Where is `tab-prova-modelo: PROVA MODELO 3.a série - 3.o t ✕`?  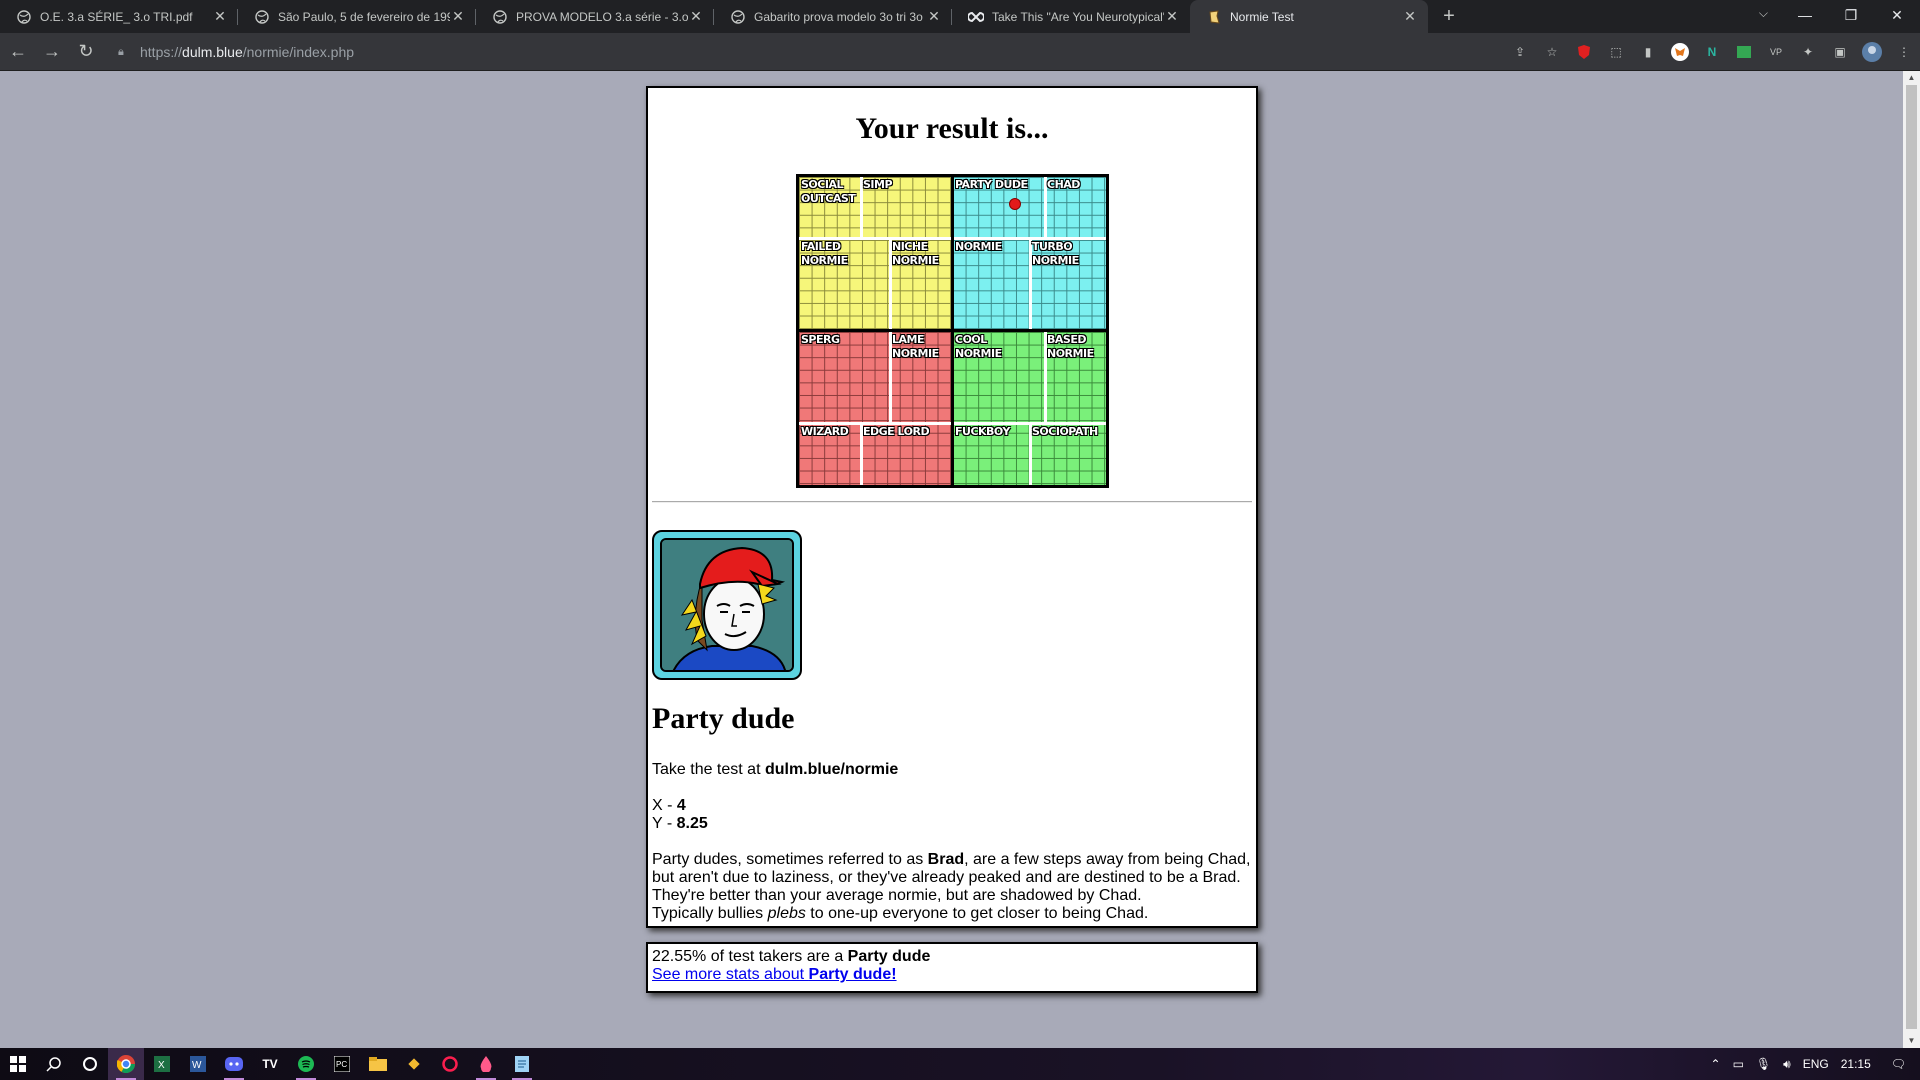
tab-prova-modelo: PROVA MODELO 3.a série - 3.o t ✕ is located at coordinates (595, 16).